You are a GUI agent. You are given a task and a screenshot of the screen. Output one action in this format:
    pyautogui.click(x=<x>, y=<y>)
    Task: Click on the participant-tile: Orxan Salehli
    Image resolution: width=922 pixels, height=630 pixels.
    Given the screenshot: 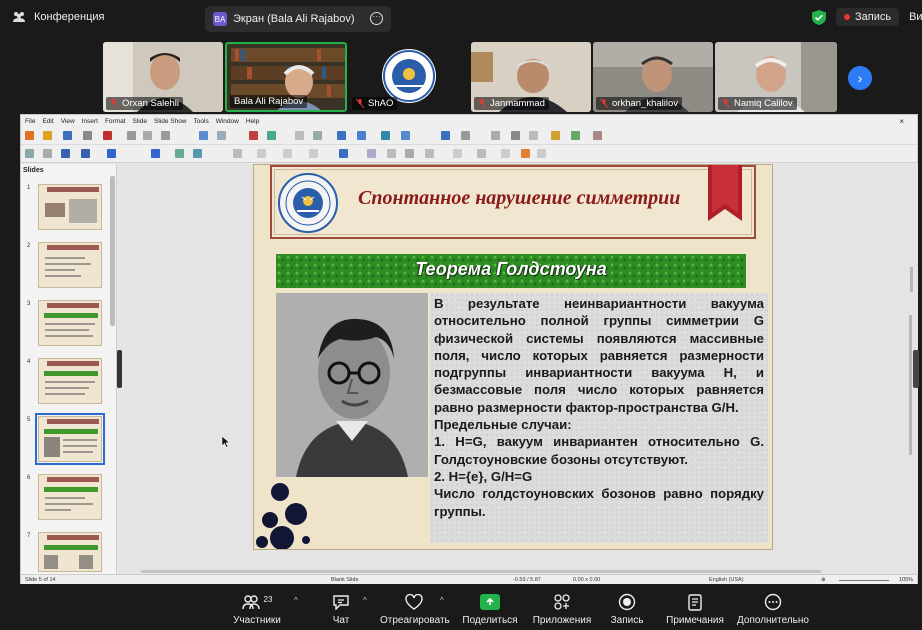 What is the action you would take?
    pyautogui.click(x=163, y=77)
    